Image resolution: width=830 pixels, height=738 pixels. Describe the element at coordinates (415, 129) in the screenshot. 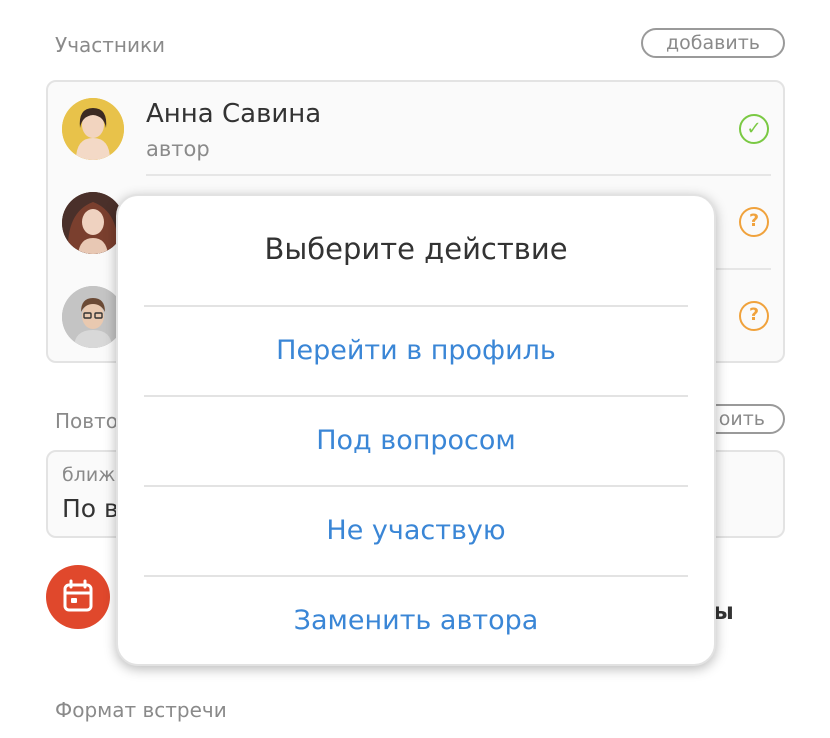

I see `participant-row: Анна Савина автор ✓` at that location.